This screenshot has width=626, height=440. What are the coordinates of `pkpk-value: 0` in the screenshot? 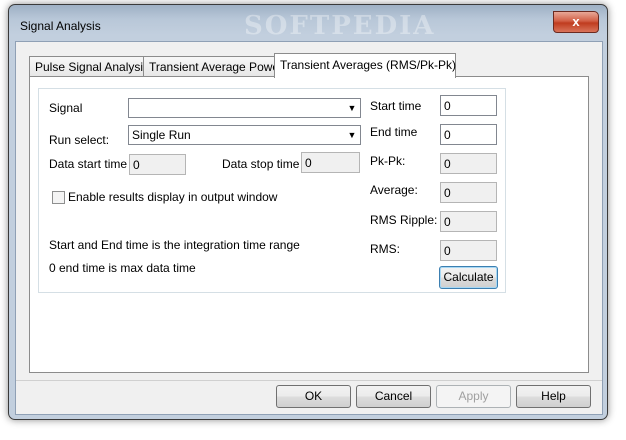 It's located at (447, 164).